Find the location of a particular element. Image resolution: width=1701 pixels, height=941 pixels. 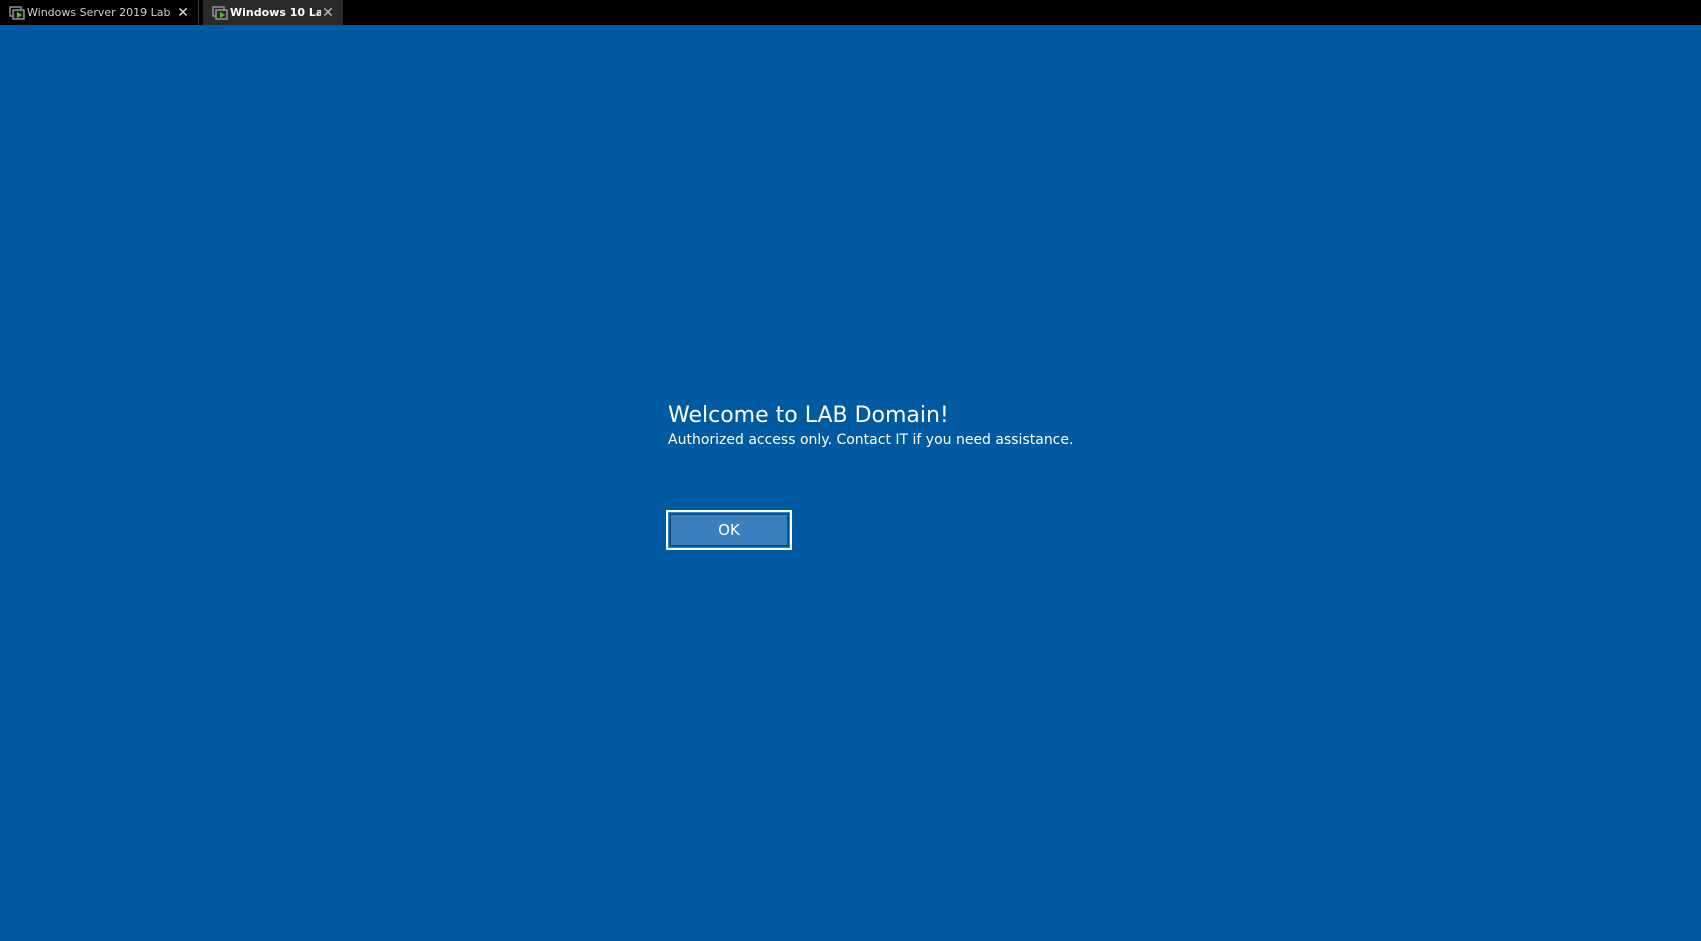

ok-button-label: OK is located at coordinates (729, 530).